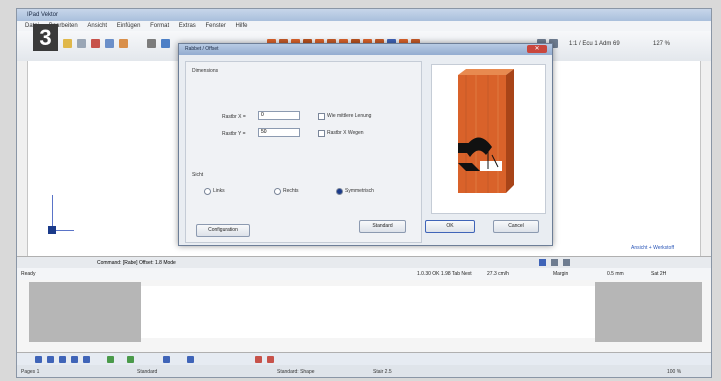  I want to click on right-ruler, so click(705, 158).